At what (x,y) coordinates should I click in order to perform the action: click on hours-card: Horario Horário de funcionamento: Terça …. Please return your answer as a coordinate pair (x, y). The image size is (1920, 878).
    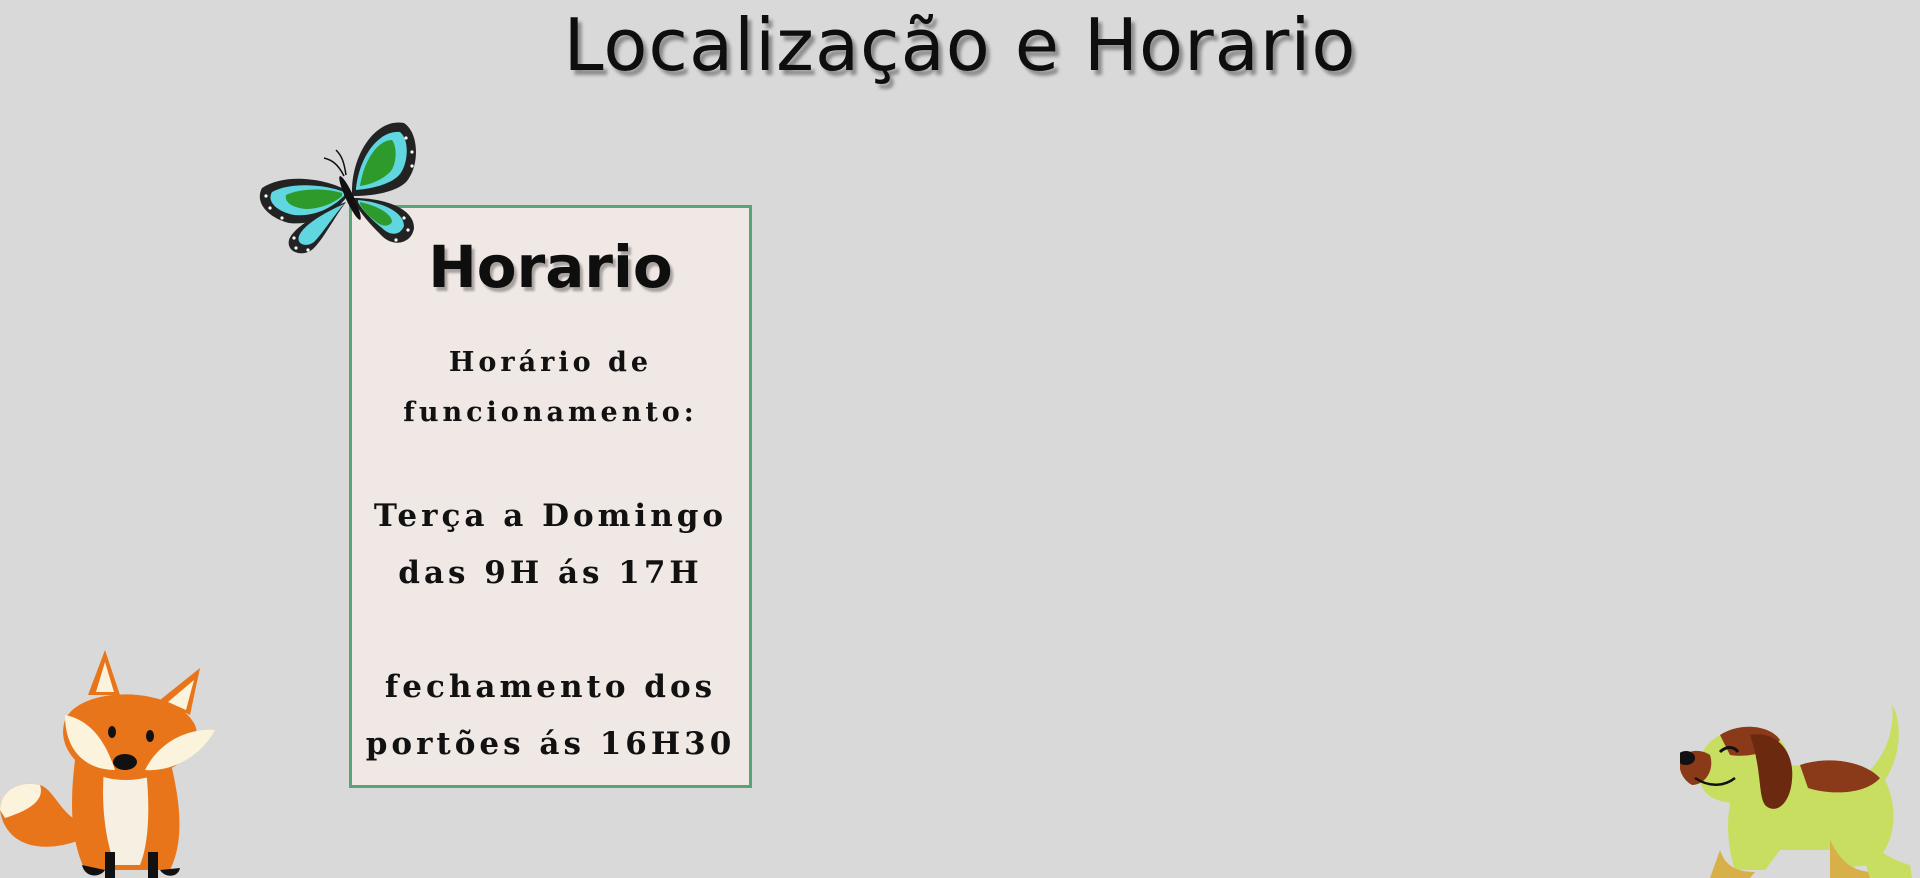
    Looking at the image, I should click on (550, 496).